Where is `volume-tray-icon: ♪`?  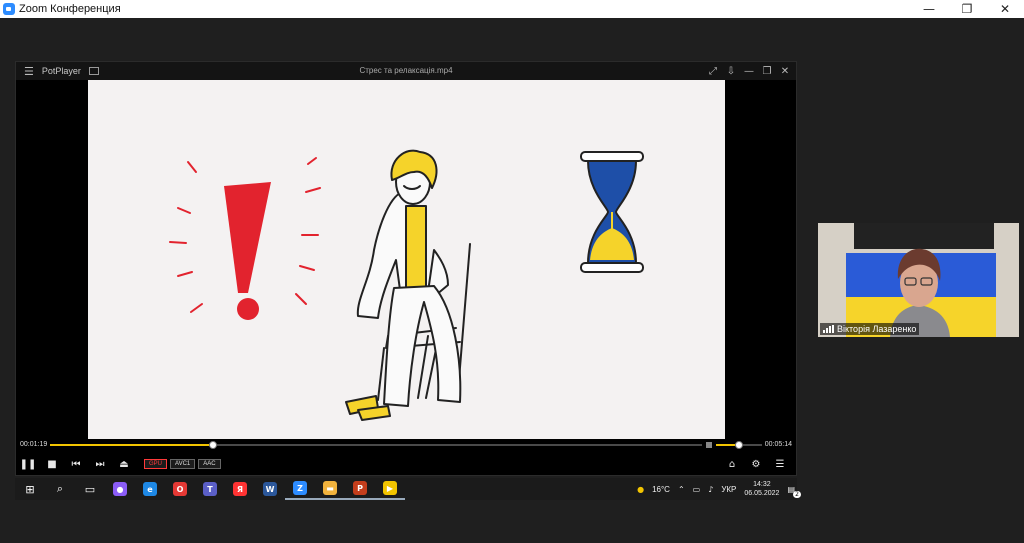
volume-tray-icon: ♪ is located at coordinates (710, 489).